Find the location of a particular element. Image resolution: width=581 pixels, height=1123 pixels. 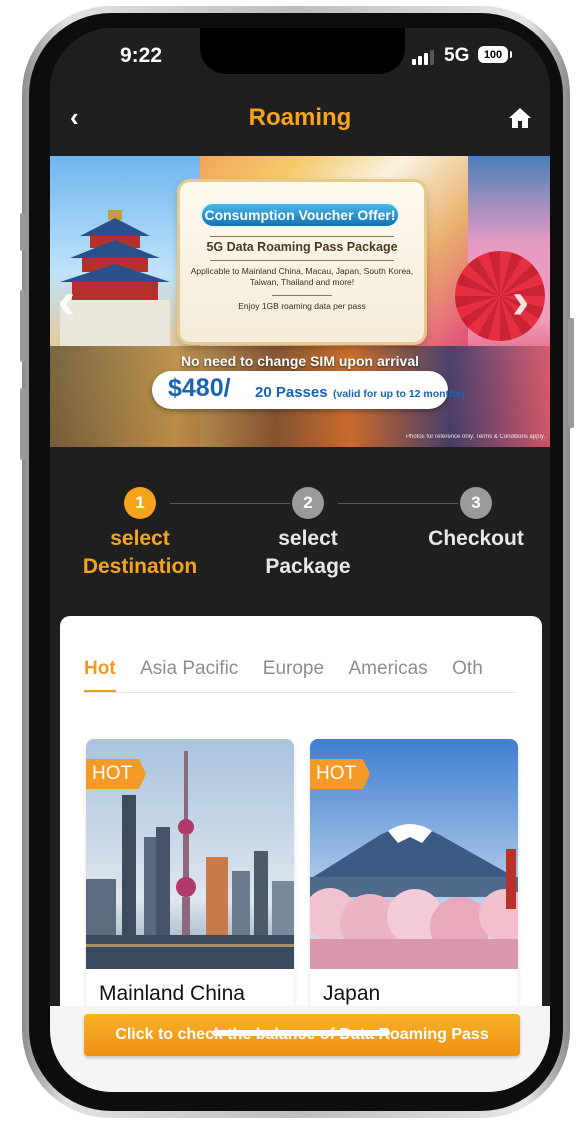

step-3-label: Checkout is located at coordinates (476, 538).